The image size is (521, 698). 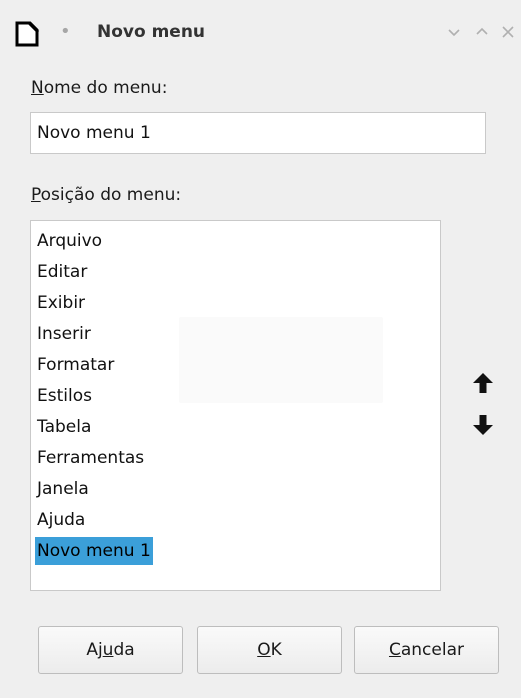 What do you see at coordinates (27, 34) in the screenshot?
I see `document-icon` at bounding box center [27, 34].